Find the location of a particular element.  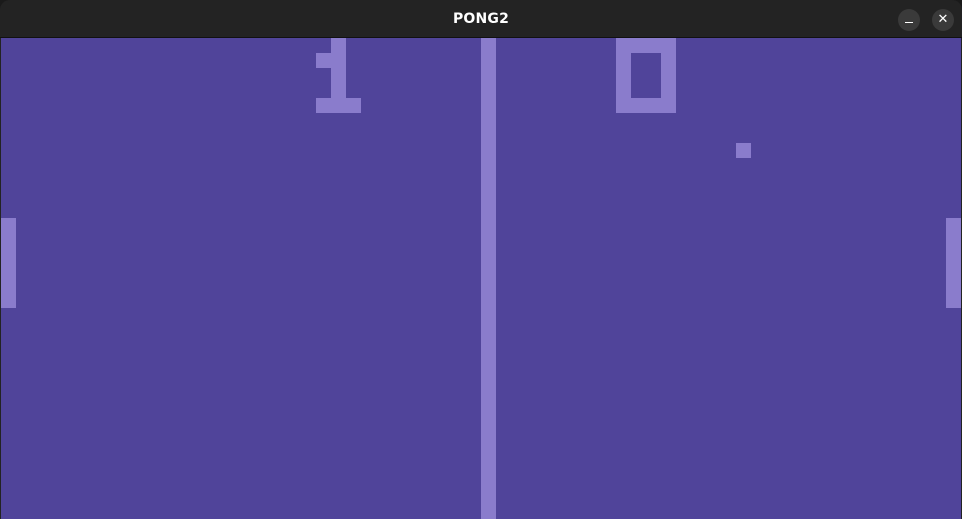

close-button: ✕ is located at coordinates (943, 20).